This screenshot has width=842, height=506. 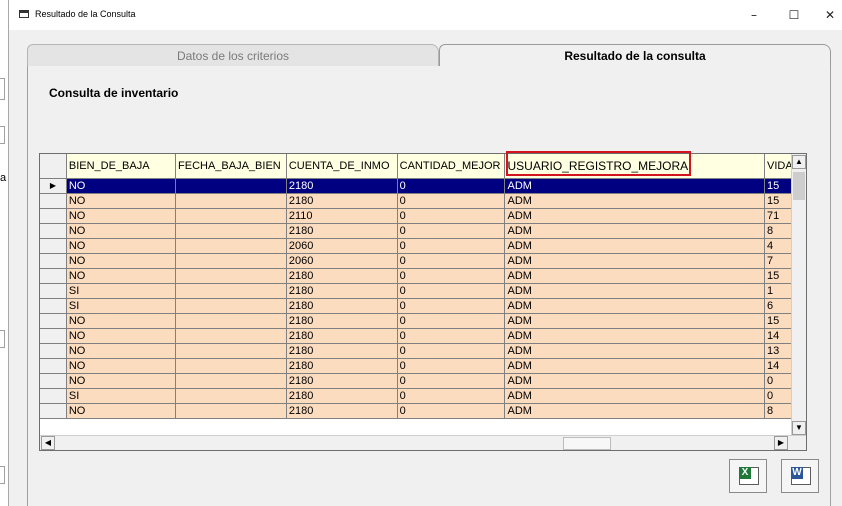 I want to click on horizontal-scrollbar: ◀ ▶, so click(x=423, y=442).